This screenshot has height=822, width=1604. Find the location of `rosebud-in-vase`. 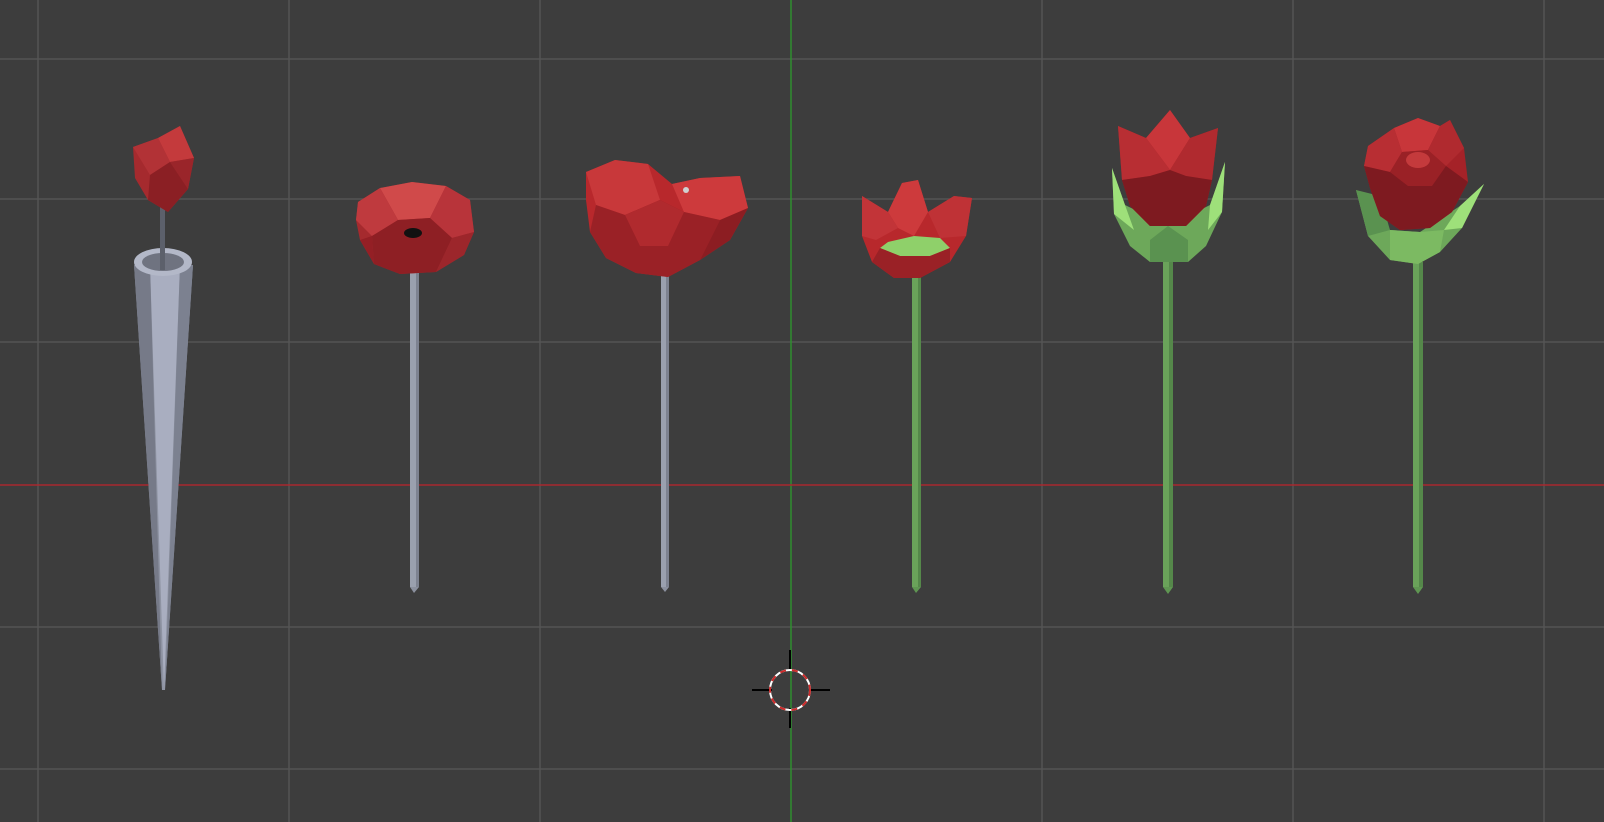

rosebud-in-vase is located at coordinates (163, 408).